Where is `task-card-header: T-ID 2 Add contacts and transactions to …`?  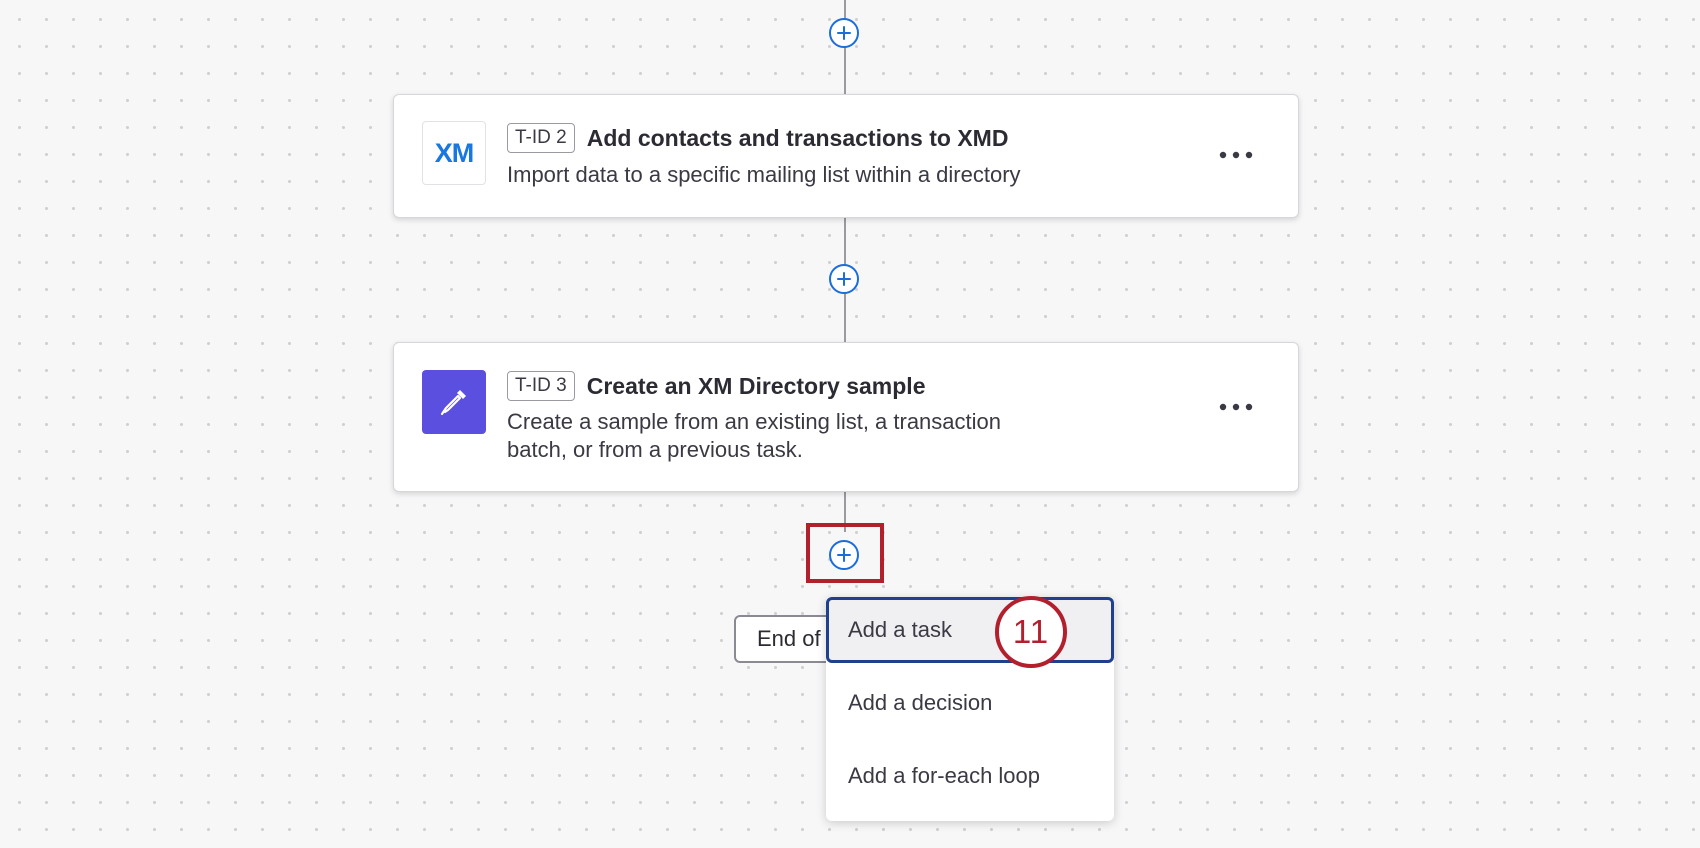
task-card-header: T-ID 2 Add contacts and transactions to … is located at coordinates (757, 138).